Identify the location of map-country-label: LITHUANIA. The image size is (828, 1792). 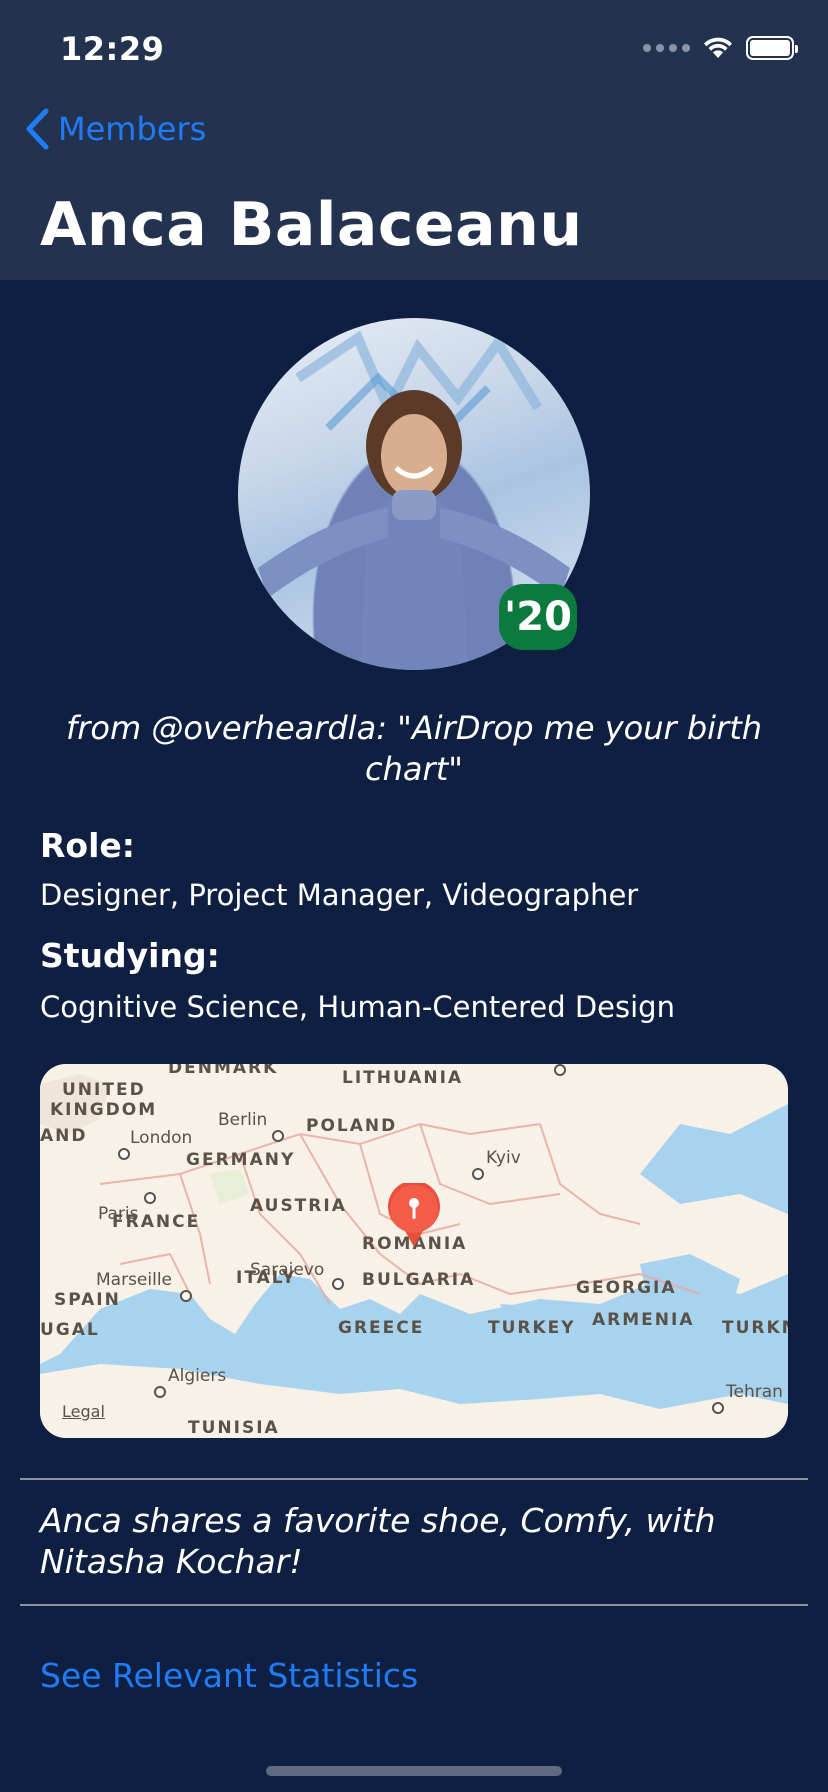
(403, 1078).